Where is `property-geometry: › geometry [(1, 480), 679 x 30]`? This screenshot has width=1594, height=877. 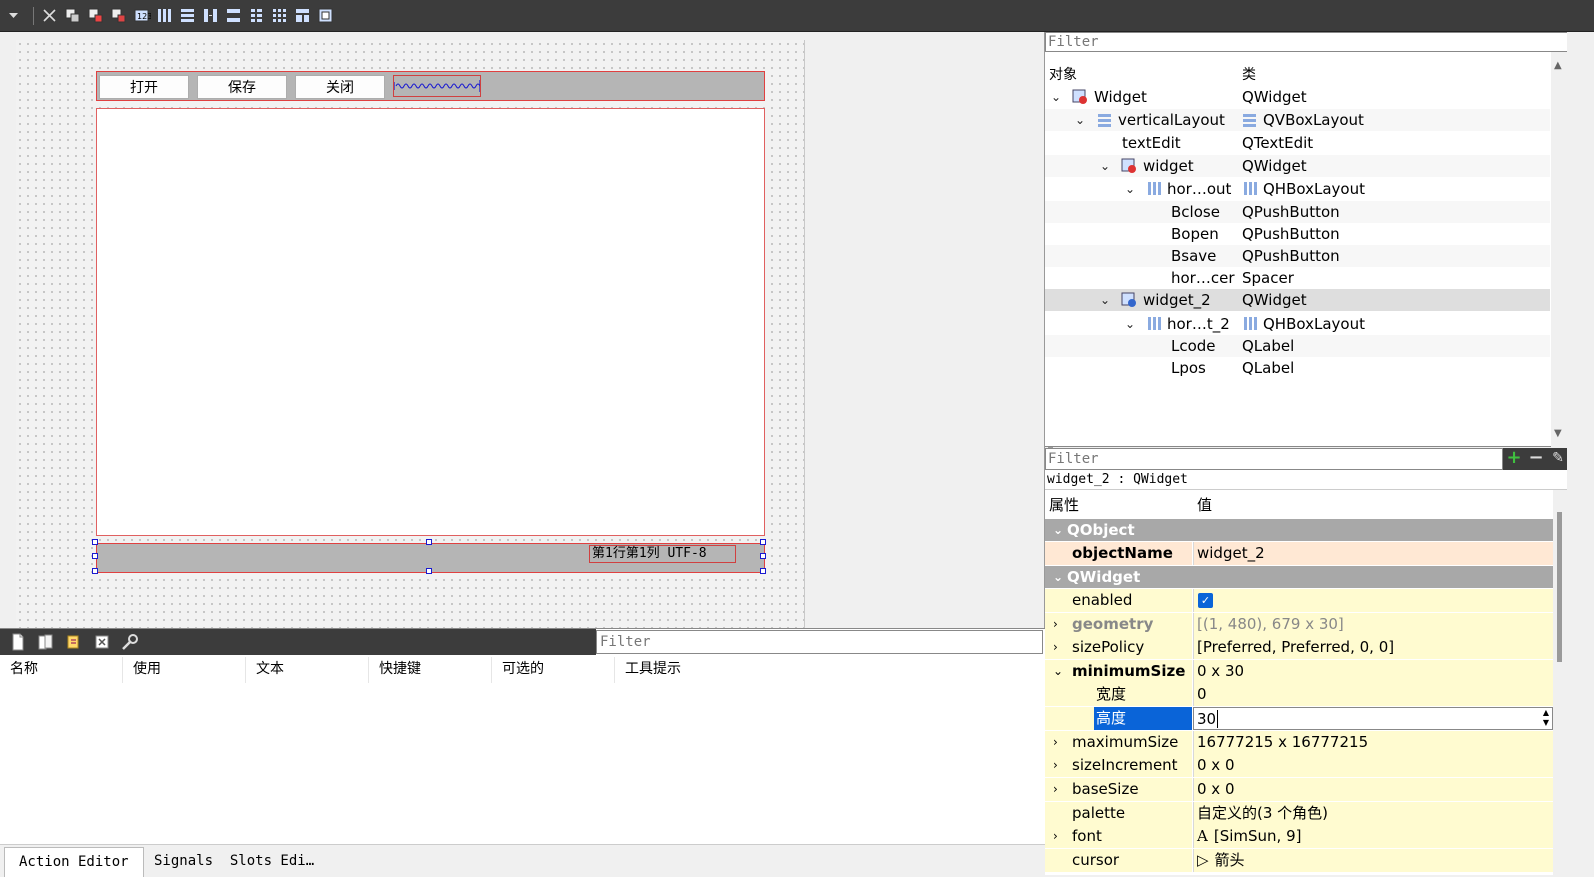
property-geometry: › geometry [(1, 480), 679 x 30] is located at coordinates (1299, 624).